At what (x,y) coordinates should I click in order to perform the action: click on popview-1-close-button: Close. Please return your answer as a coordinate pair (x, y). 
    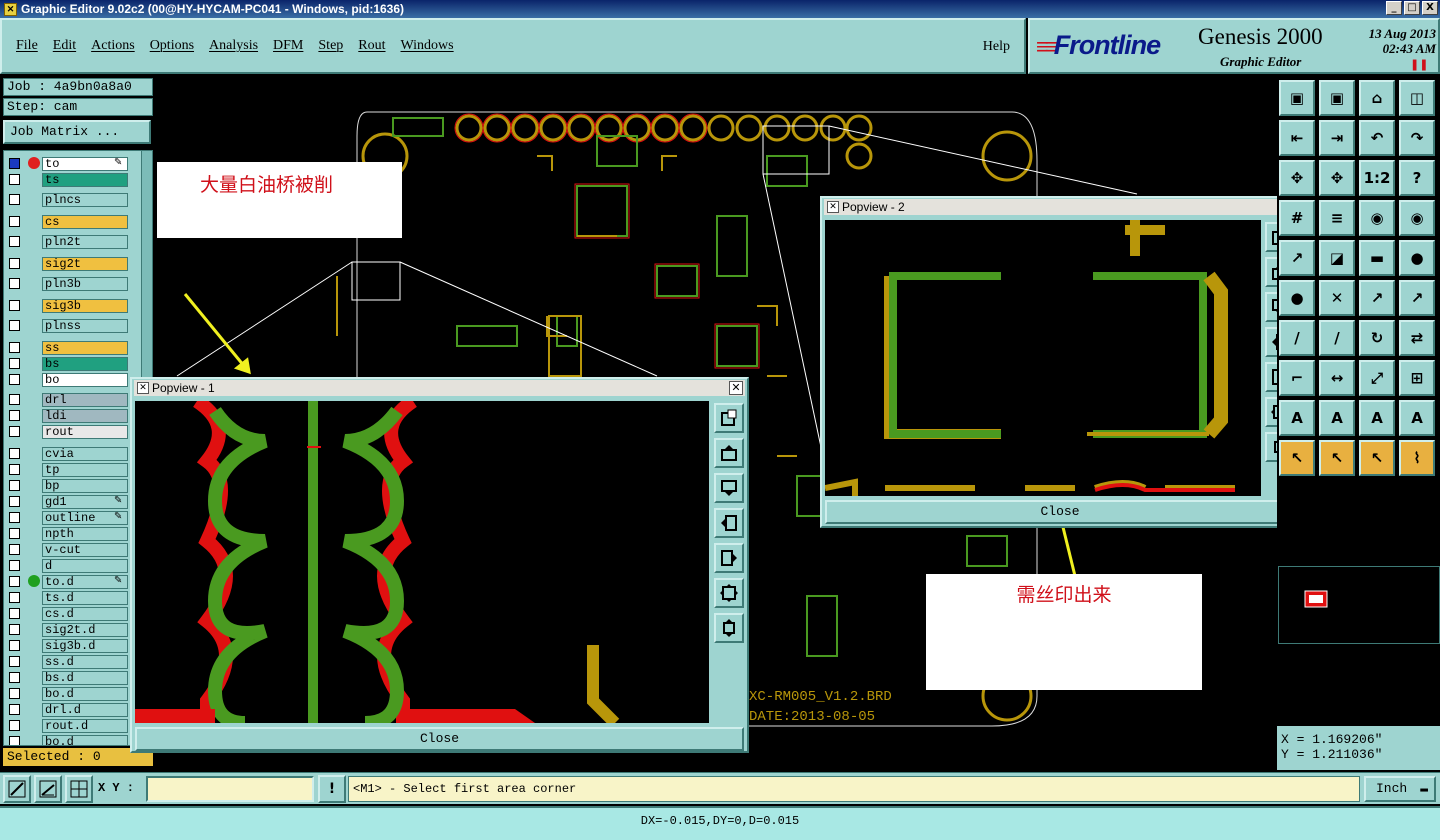
    Looking at the image, I should click on (439, 739).